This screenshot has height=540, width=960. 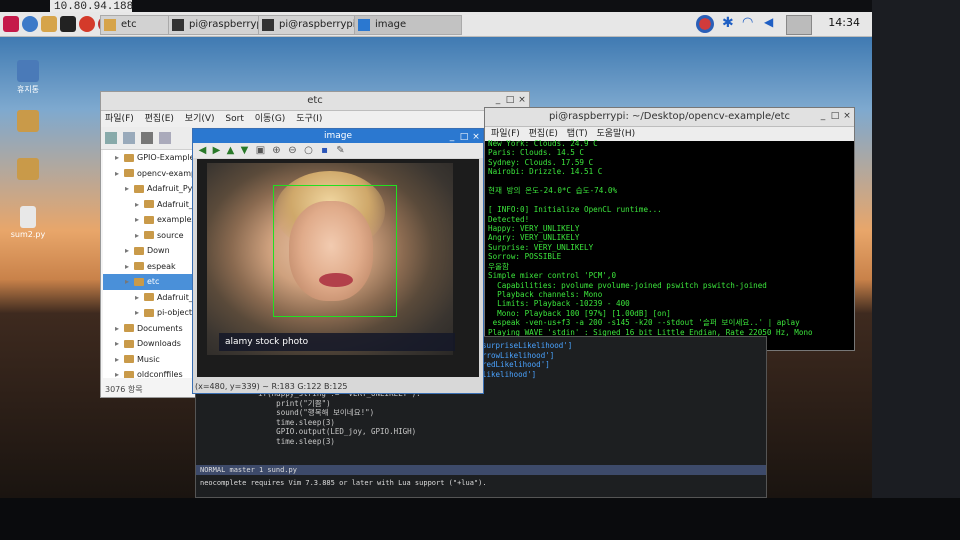 What do you see at coordinates (152, 344) in the screenshot?
I see `tree-item: ▸ Downloads` at bounding box center [152, 344].